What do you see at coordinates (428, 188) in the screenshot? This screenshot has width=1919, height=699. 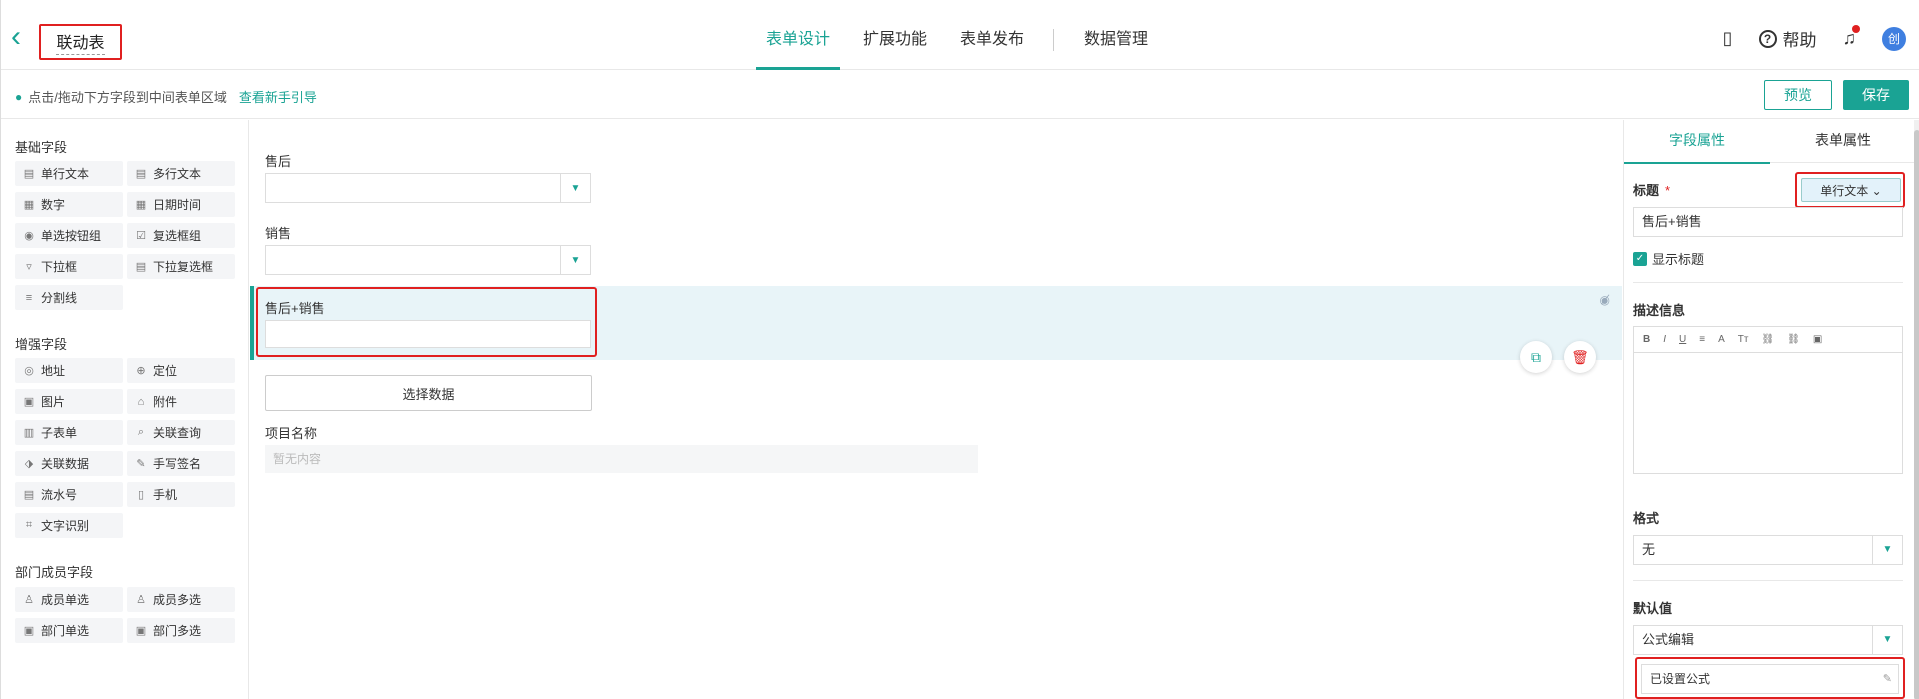 I see `after-sales-select: ▼` at bounding box center [428, 188].